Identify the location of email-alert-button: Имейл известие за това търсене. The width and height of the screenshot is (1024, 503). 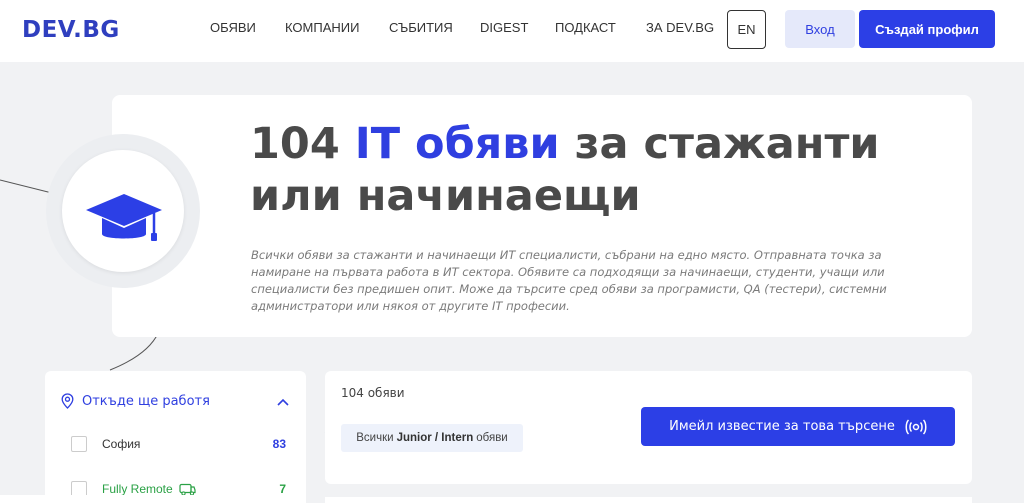
(798, 426).